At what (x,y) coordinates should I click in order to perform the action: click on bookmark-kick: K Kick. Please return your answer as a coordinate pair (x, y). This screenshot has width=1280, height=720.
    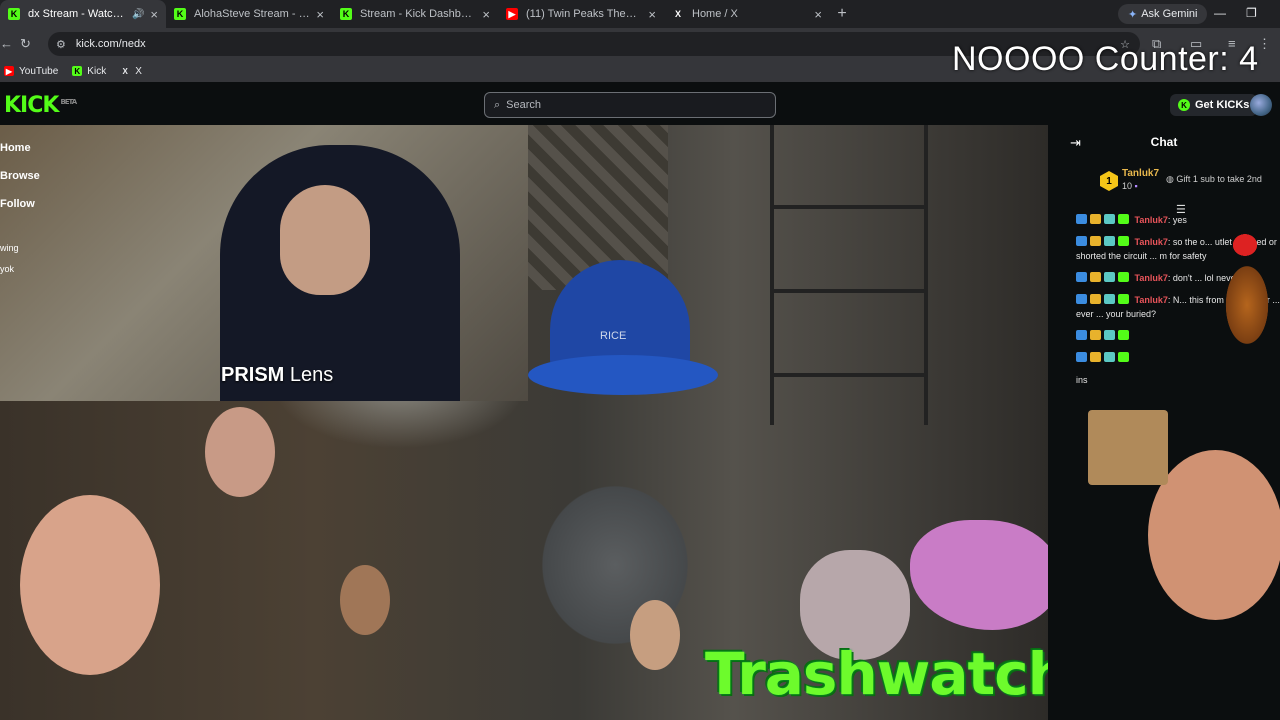
    Looking at the image, I should click on (89, 71).